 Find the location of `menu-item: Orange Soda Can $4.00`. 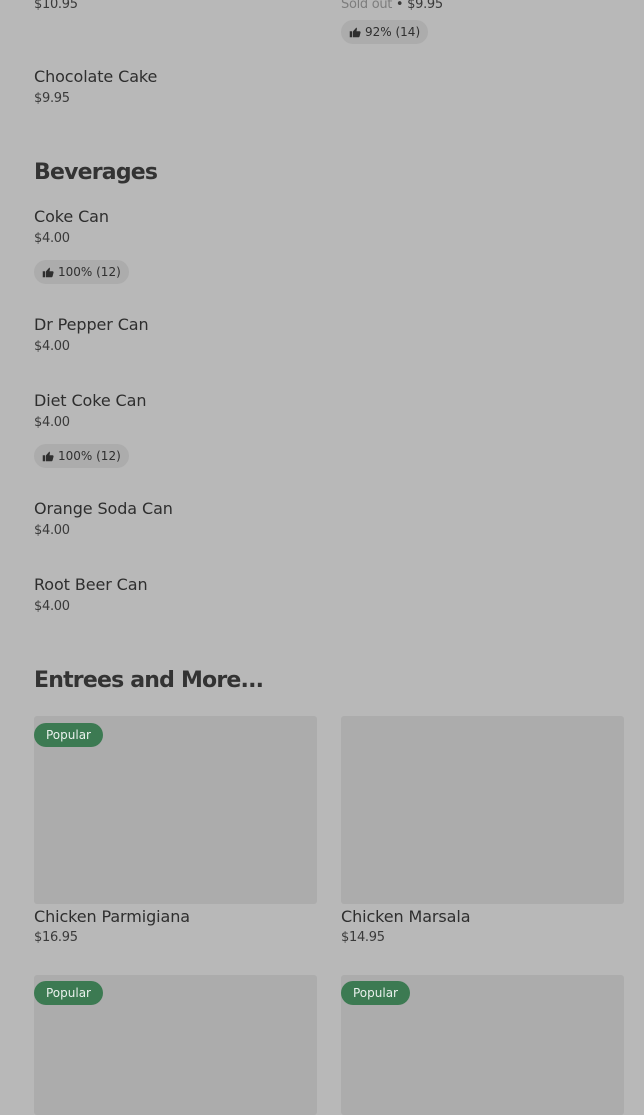

menu-item: Orange Soda Can $4.00 is located at coordinates (103, 518).